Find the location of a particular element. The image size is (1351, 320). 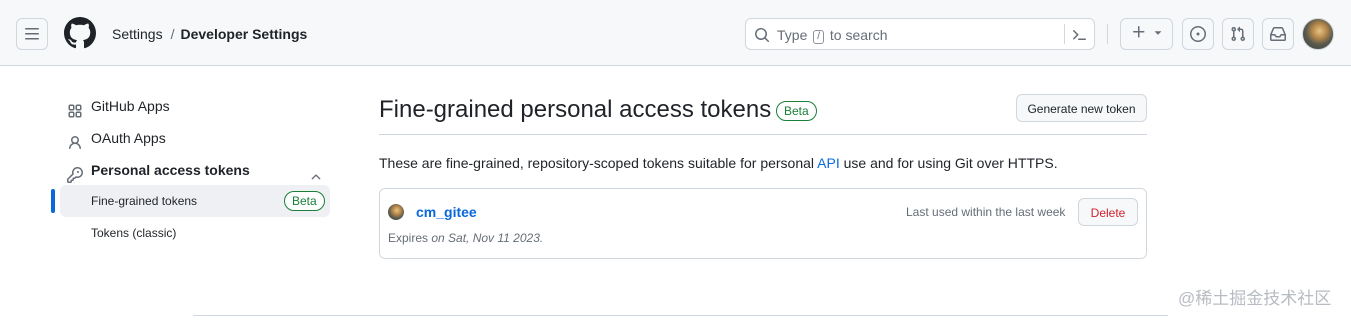

token-expiry-label: Expires is located at coordinates (408, 238).